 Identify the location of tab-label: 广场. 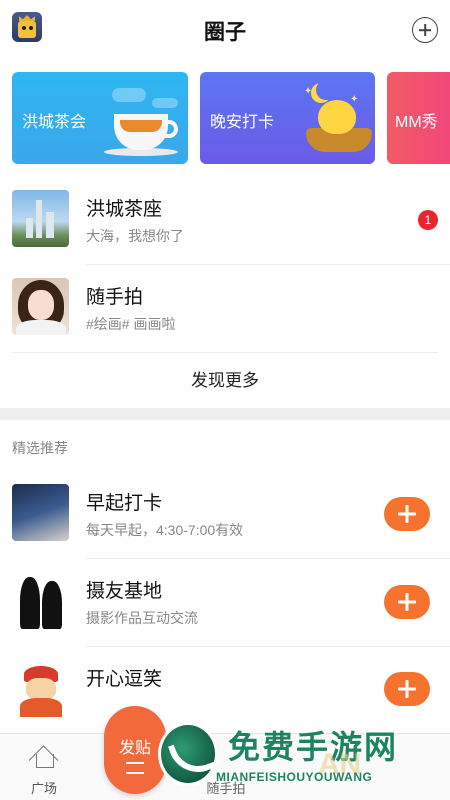
(43, 788).